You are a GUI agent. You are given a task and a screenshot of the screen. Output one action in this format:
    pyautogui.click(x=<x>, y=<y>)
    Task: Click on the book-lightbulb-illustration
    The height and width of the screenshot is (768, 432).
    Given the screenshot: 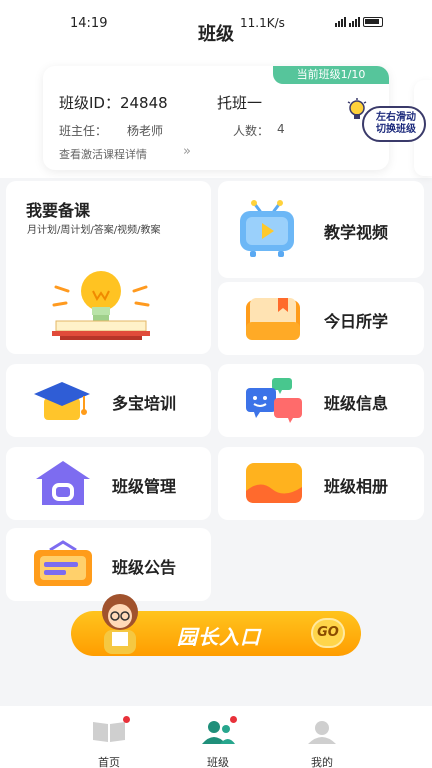 What is the action you would take?
    pyautogui.click(x=101, y=305)
    